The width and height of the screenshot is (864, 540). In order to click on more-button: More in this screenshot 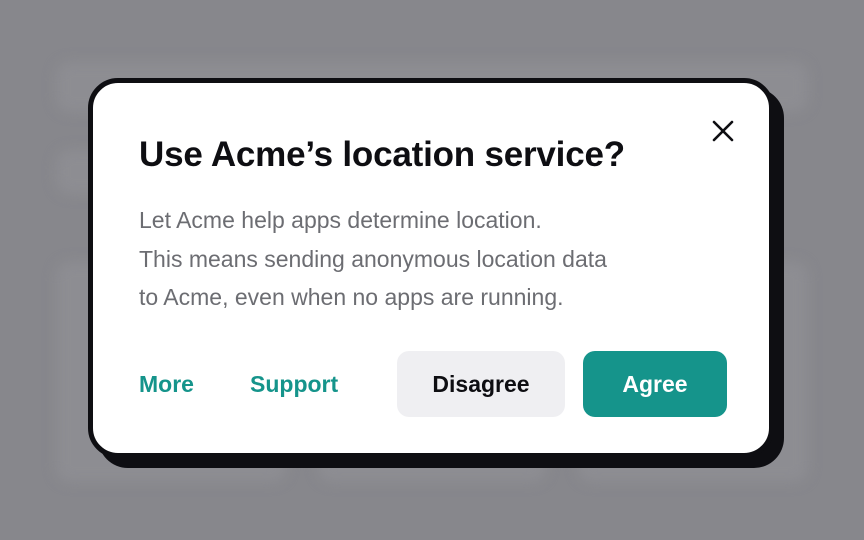, I will do `click(166, 384)`.